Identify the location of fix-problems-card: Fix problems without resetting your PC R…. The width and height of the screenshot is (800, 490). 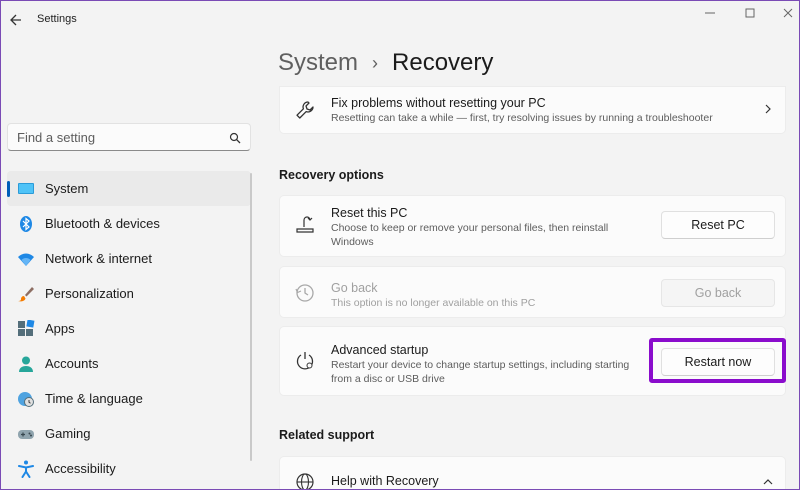
(532, 110).